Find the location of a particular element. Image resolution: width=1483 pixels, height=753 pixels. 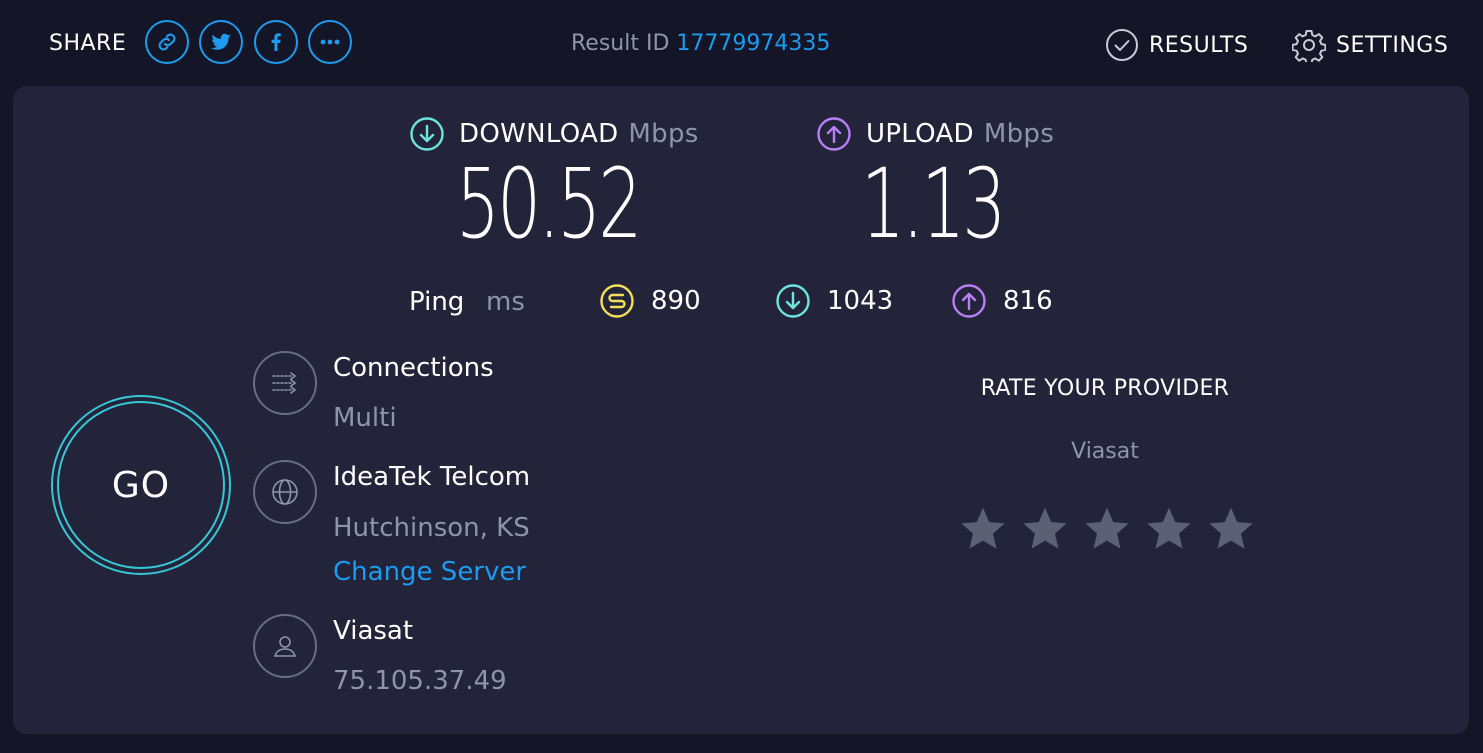

isp-icon-wrap is located at coordinates (285, 646).